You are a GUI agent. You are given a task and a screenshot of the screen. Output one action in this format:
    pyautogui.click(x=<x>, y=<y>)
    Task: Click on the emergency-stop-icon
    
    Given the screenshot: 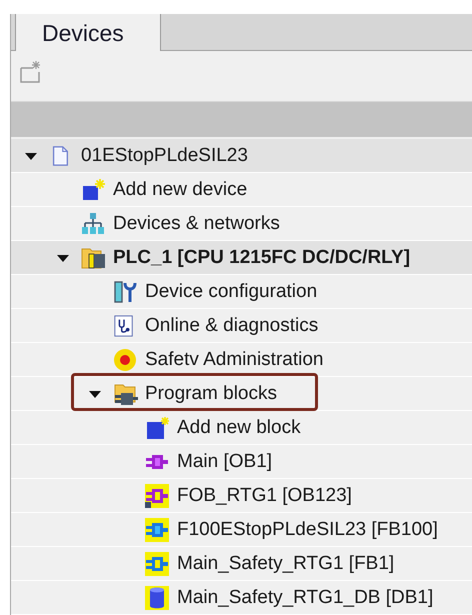 What is the action you would take?
    pyautogui.click(x=125, y=360)
    